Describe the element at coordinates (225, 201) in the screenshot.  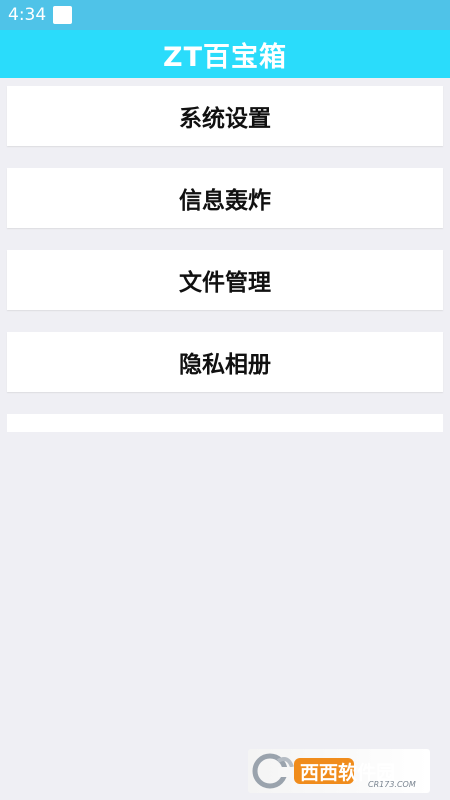
I see `menu-item-label: 信息轰炸` at that location.